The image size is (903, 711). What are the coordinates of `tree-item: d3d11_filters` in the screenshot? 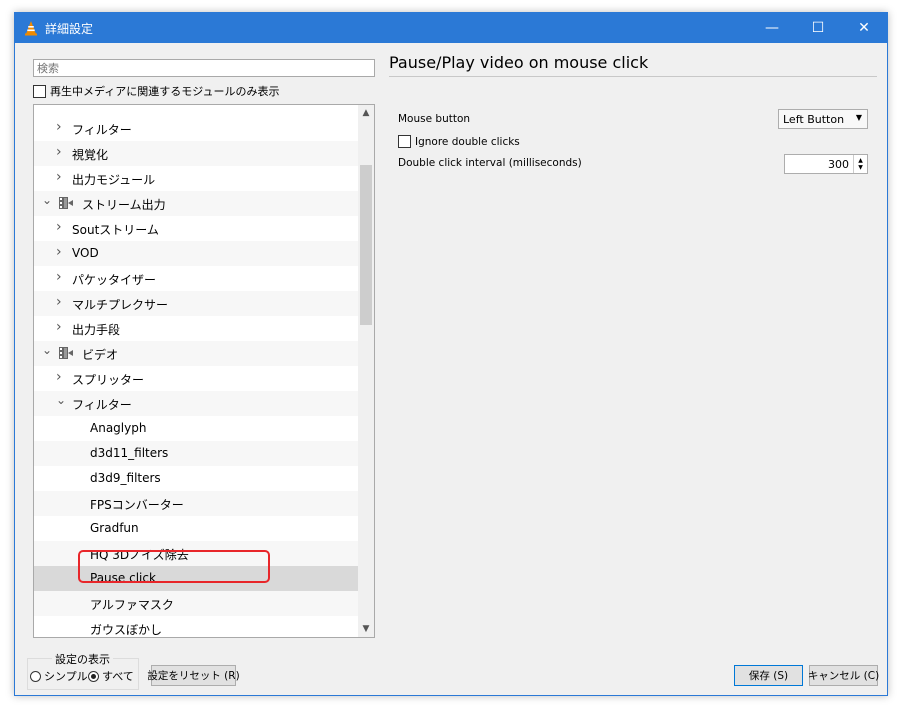 It's located at (196, 453).